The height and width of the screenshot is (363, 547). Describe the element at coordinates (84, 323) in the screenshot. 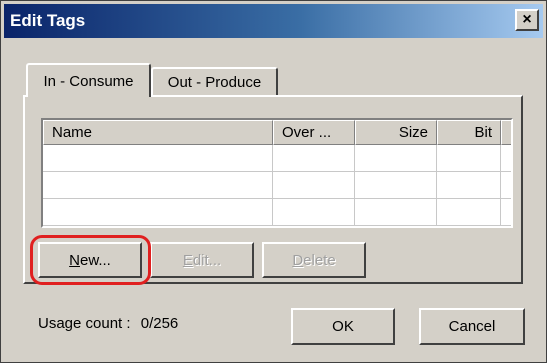

I see `usage-count-label: Usage count :` at that location.